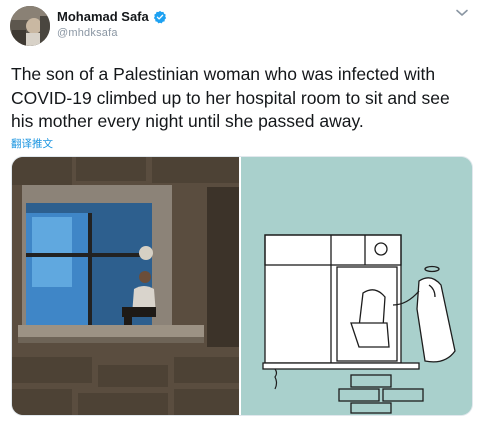  Describe the element at coordinates (159, 16) in the screenshot. I see `verified-badge-icon` at that location.